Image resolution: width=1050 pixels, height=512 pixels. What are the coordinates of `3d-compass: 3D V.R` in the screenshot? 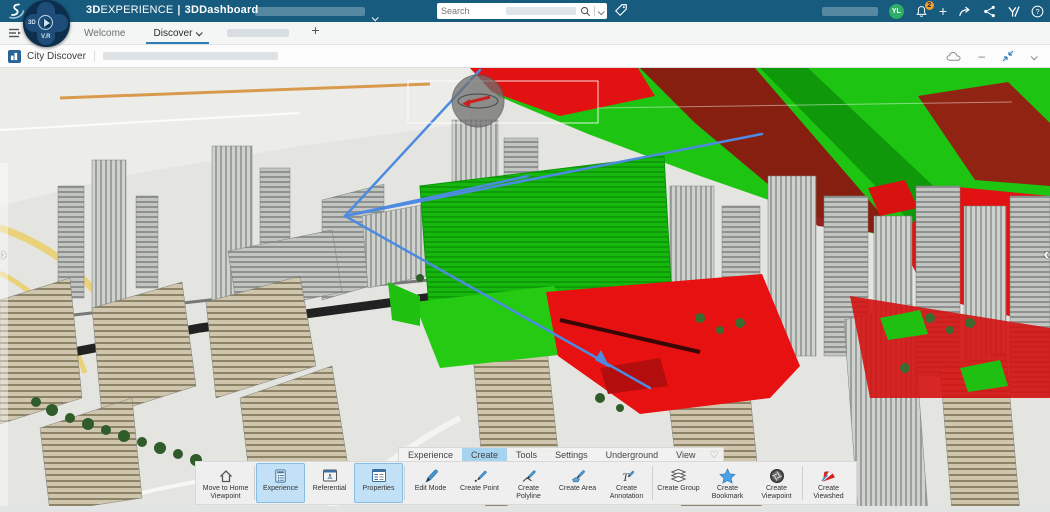 It's located at (46, 23).